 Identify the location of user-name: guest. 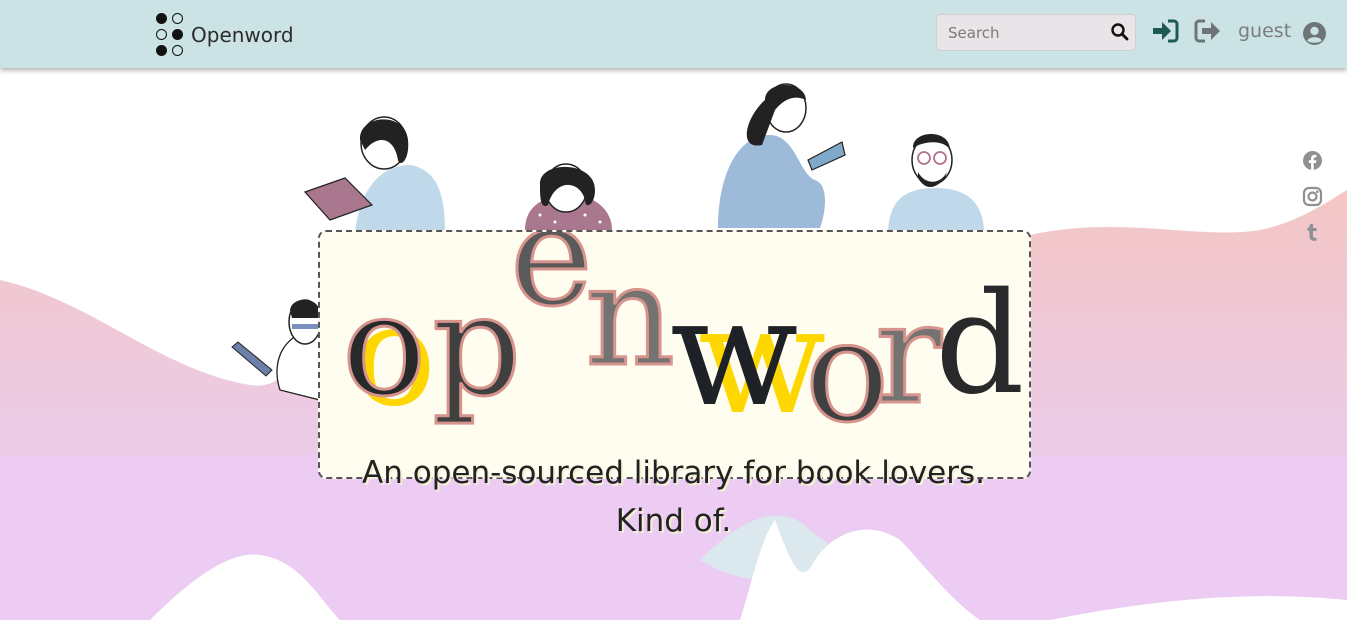
(1264, 31).